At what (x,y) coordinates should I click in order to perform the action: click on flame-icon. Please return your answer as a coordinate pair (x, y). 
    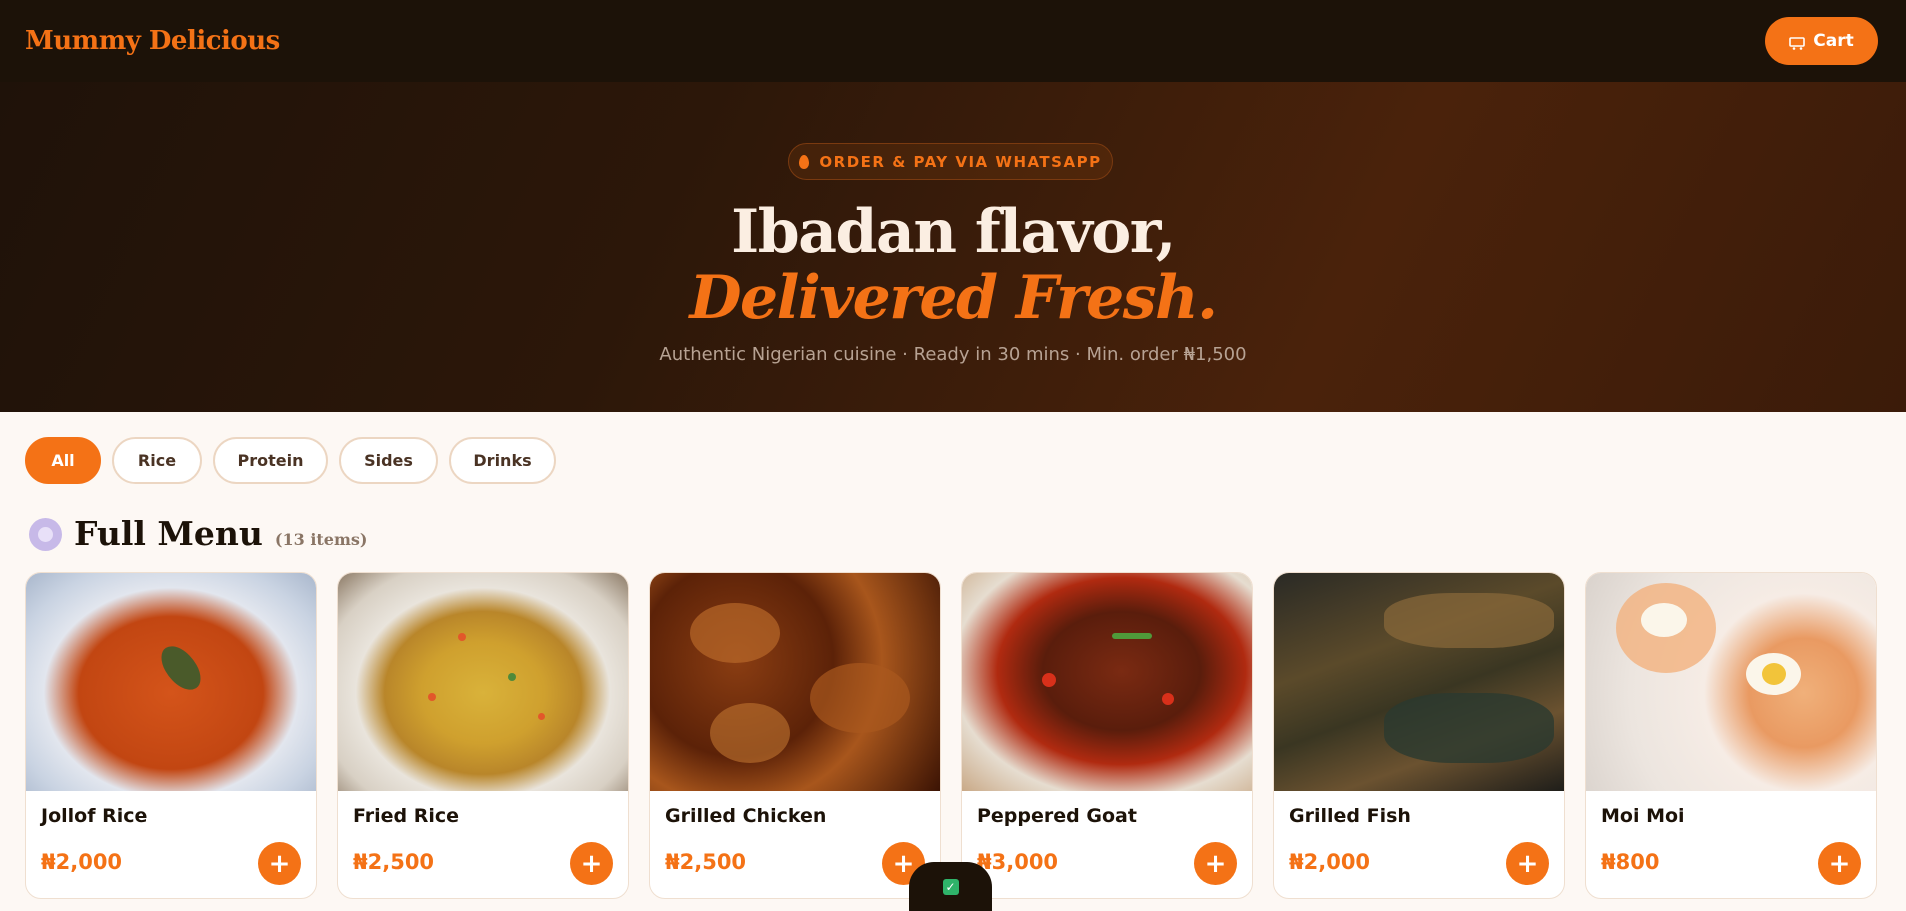
    Looking at the image, I should click on (804, 161).